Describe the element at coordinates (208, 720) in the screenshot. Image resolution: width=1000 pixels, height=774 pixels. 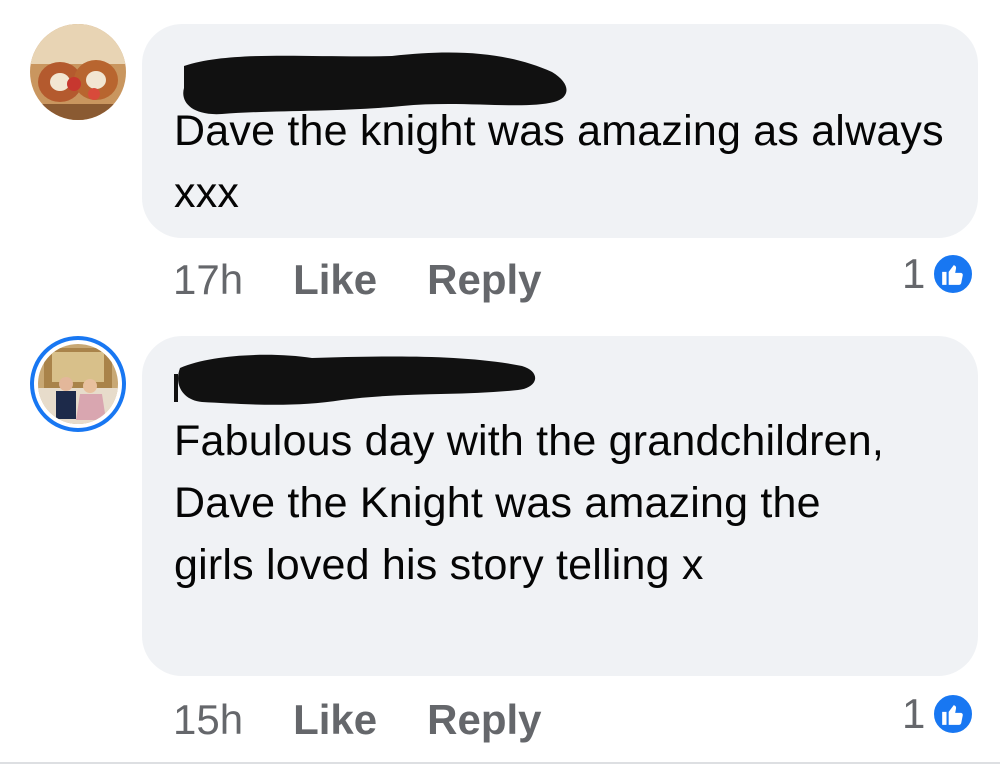
I see `comment-timestamp: 15h` at that location.